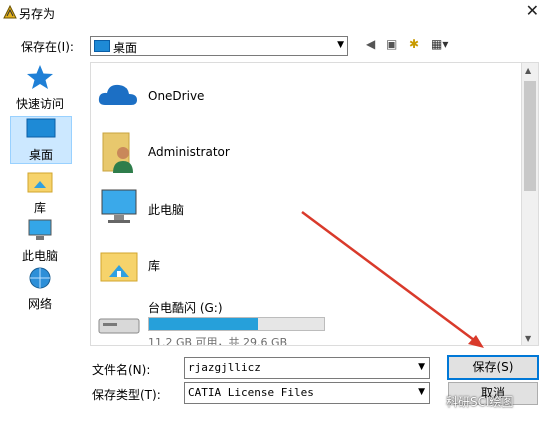 The width and height of the screenshot is (551, 427). I want to click on watermark-text: 科研SCI绘图, so click(480, 402).